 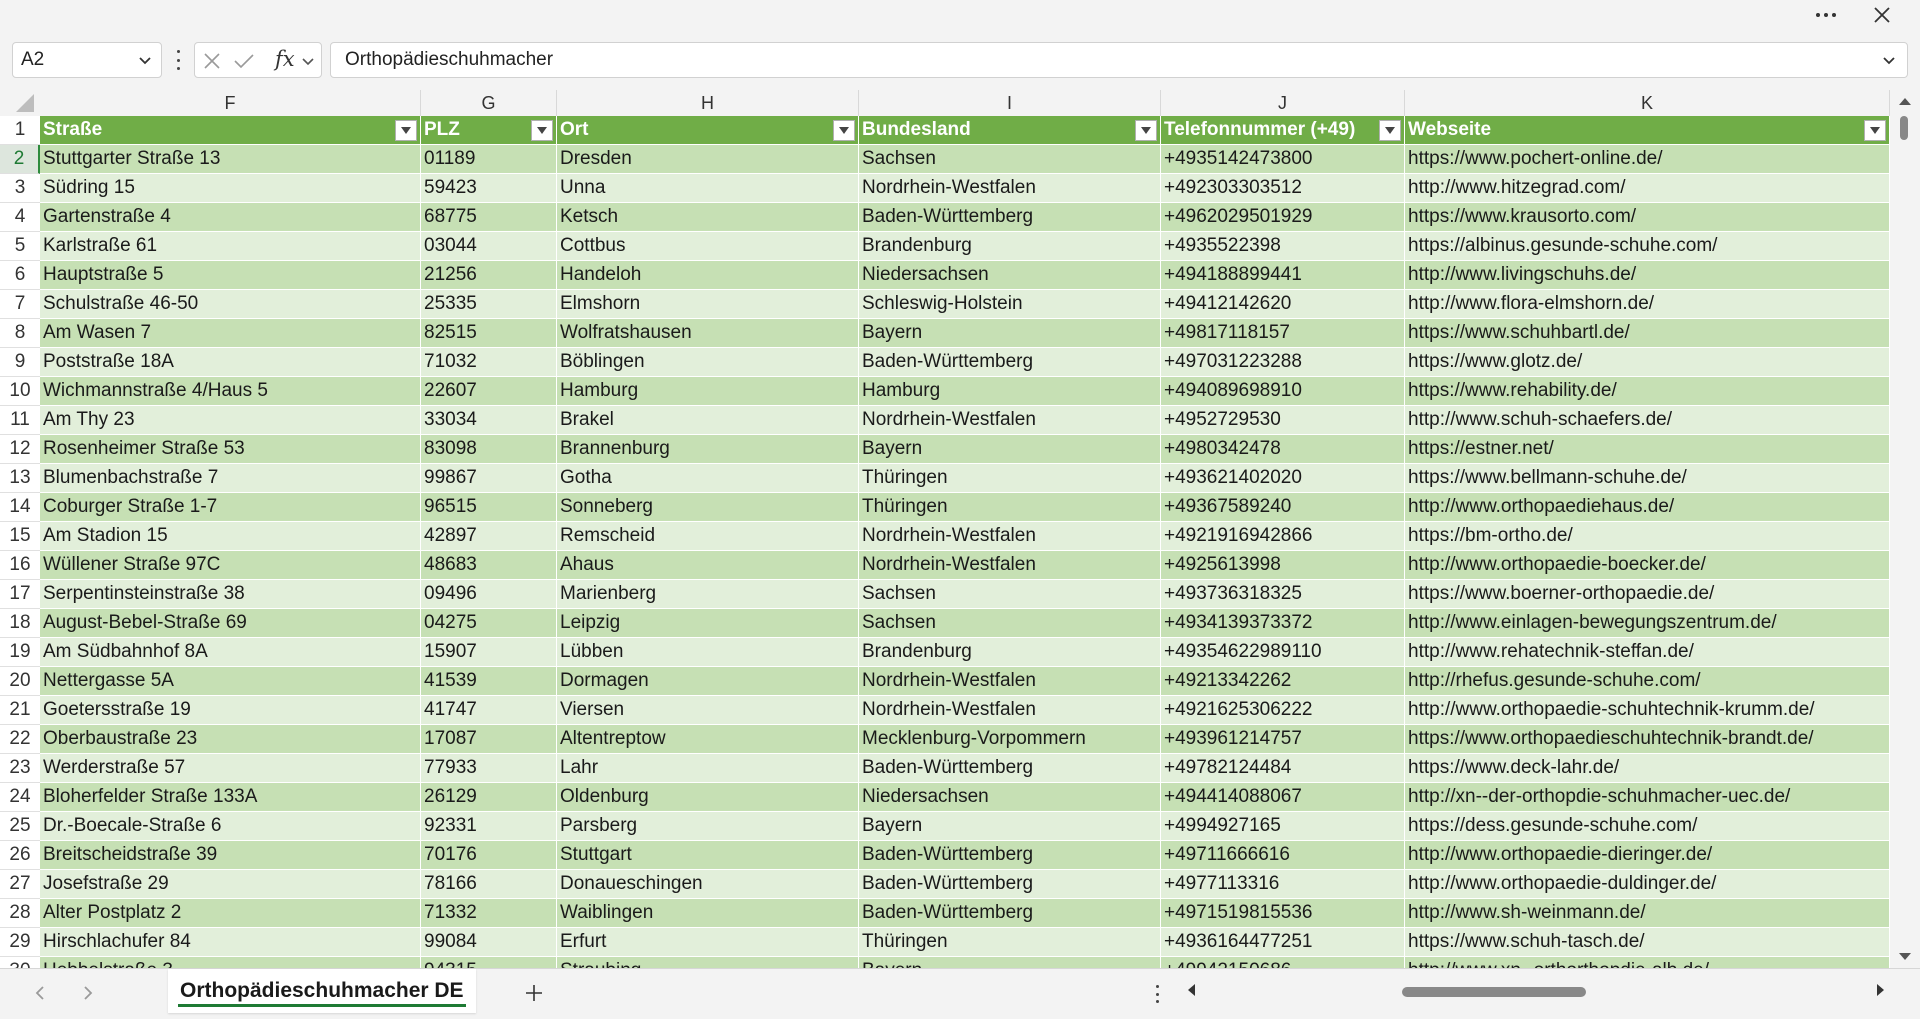 What do you see at coordinates (489, 478) in the screenshot?
I see `table-cell: 99867` at bounding box center [489, 478].